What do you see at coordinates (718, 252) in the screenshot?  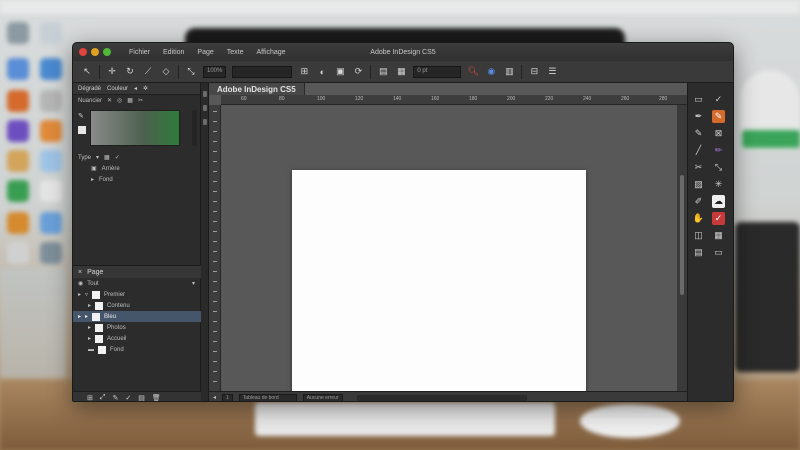 I see `screen-mode-icon: ▭` at bounding box center [718, 252].